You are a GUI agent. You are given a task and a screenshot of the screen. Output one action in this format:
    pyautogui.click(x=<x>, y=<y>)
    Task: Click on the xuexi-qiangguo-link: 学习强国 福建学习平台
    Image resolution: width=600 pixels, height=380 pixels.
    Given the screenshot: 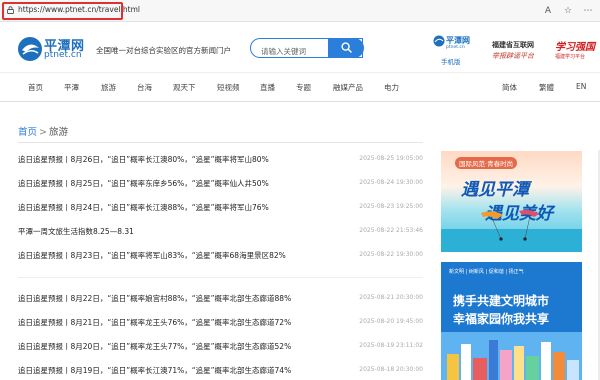 What is the action you would take?
    pyautogui.click(x=576, y=52)
    